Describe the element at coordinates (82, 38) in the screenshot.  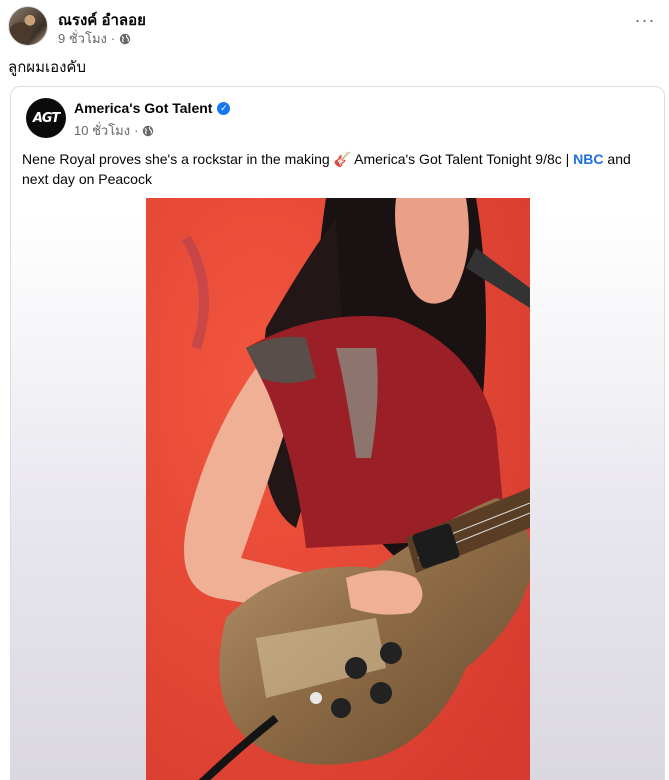
I see `post-time: 9 ชั่วโมง` at that location.